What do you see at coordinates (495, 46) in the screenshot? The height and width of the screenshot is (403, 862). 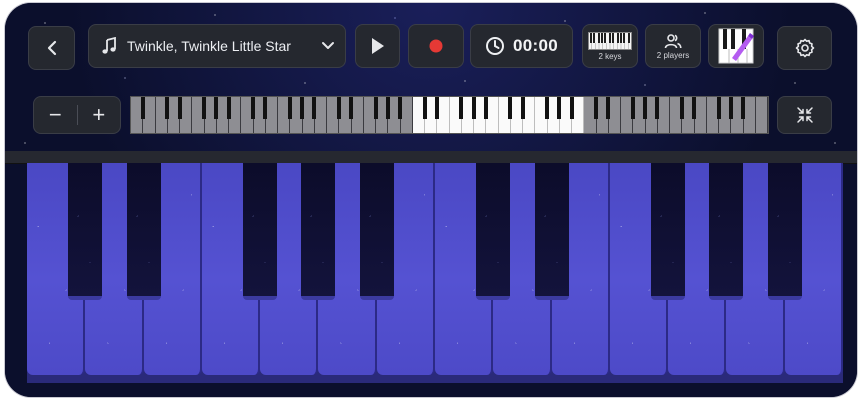 I see `clock-icon` at bounding box center [495, 46].